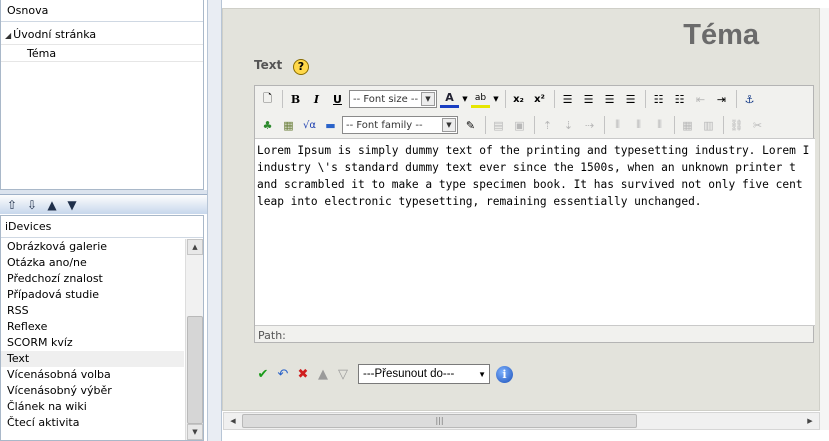 Image resolution: width=829 pixels, height=441 pixels. What do you see at coordinates (567, 99) in the screenshot?
I see `align-left-icon: ☰` at bounding box center [567, 99].